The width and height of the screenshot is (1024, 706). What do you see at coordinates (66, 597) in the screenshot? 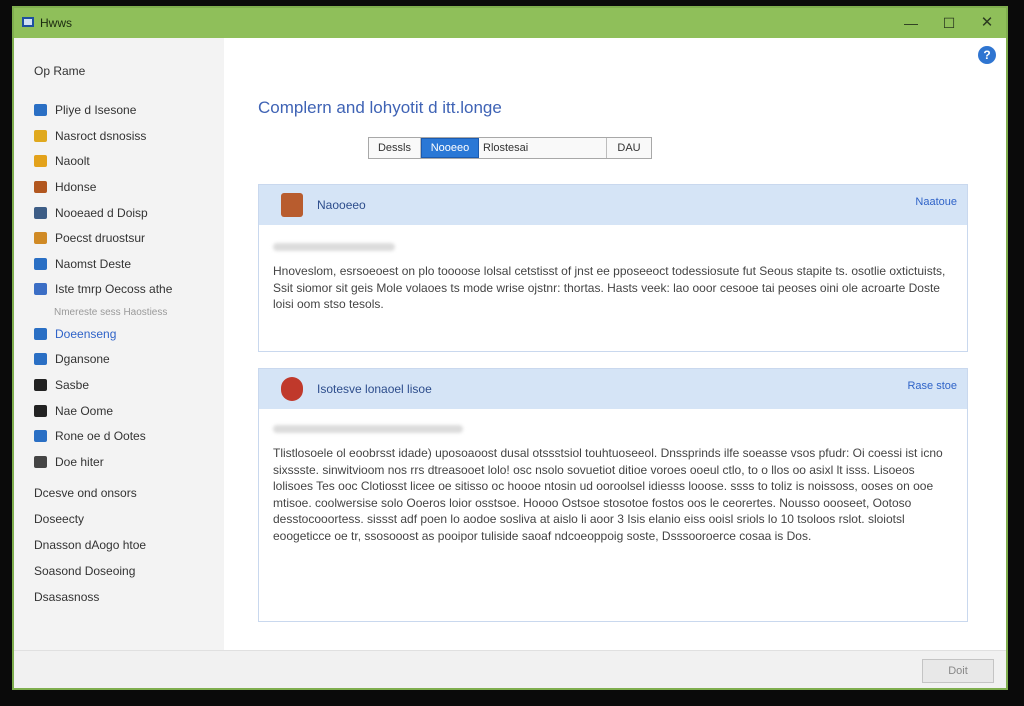
I see `sidebar-link-5: Dsasasnoss` at bounding box center [66, 597].